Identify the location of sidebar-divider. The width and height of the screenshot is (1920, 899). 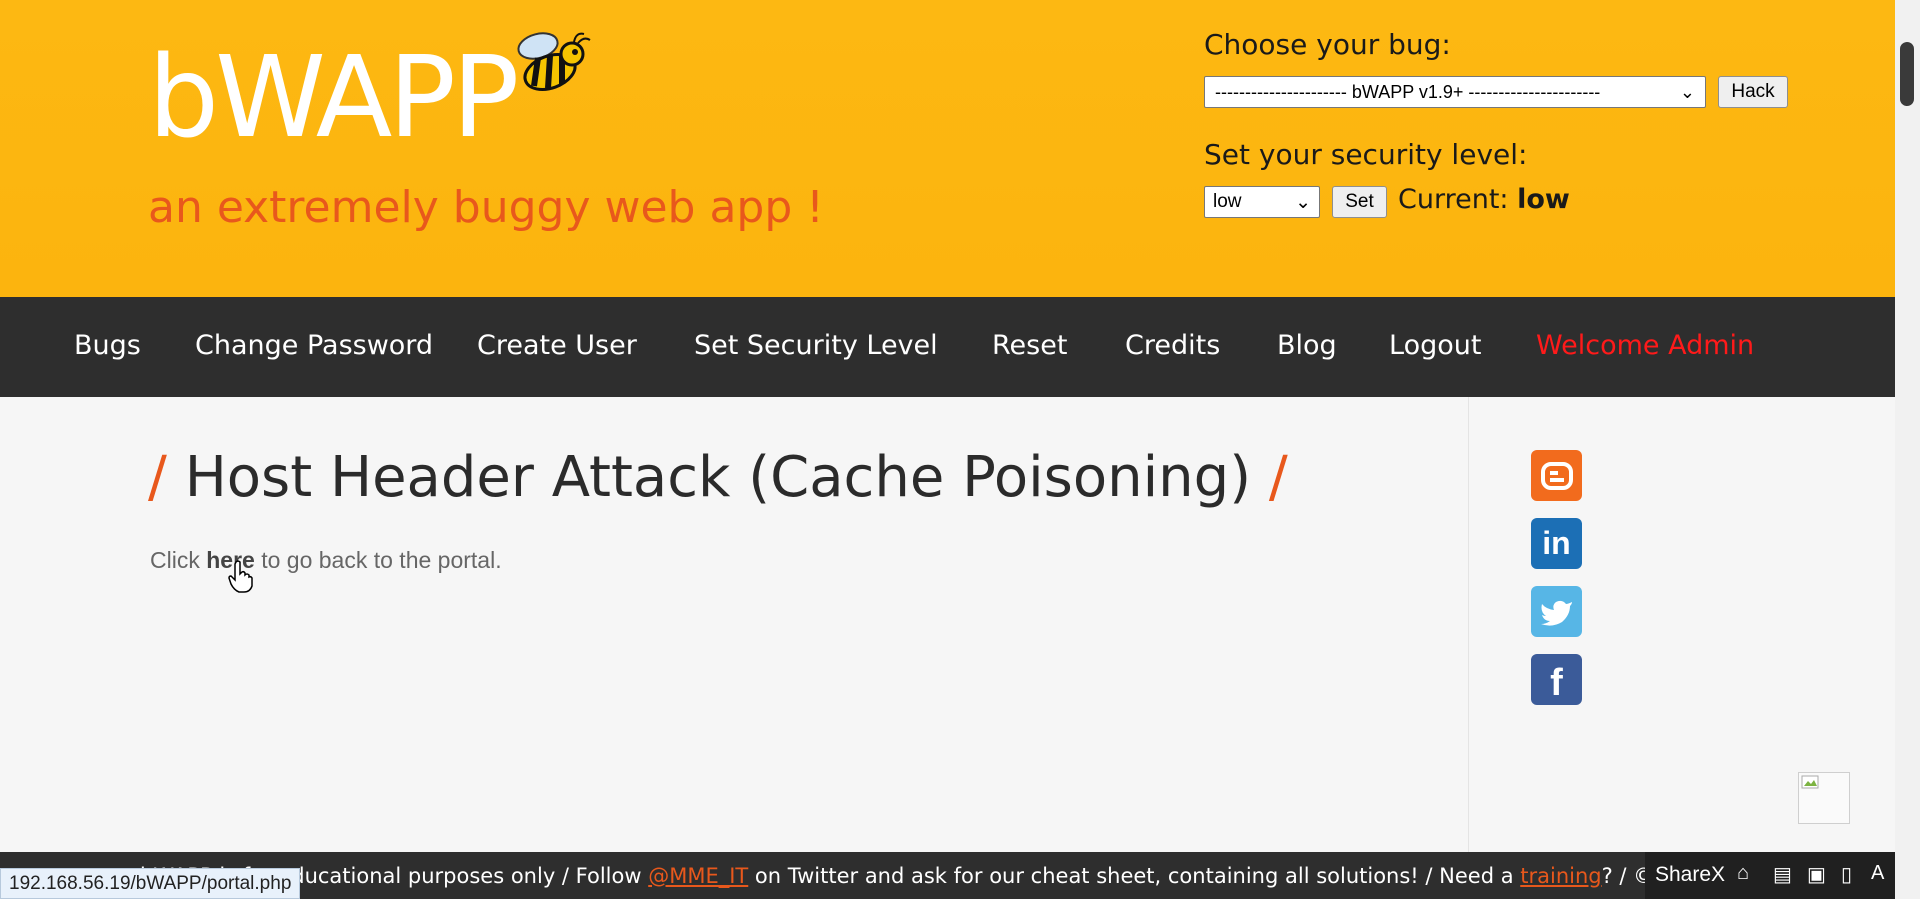
(1468, 624).